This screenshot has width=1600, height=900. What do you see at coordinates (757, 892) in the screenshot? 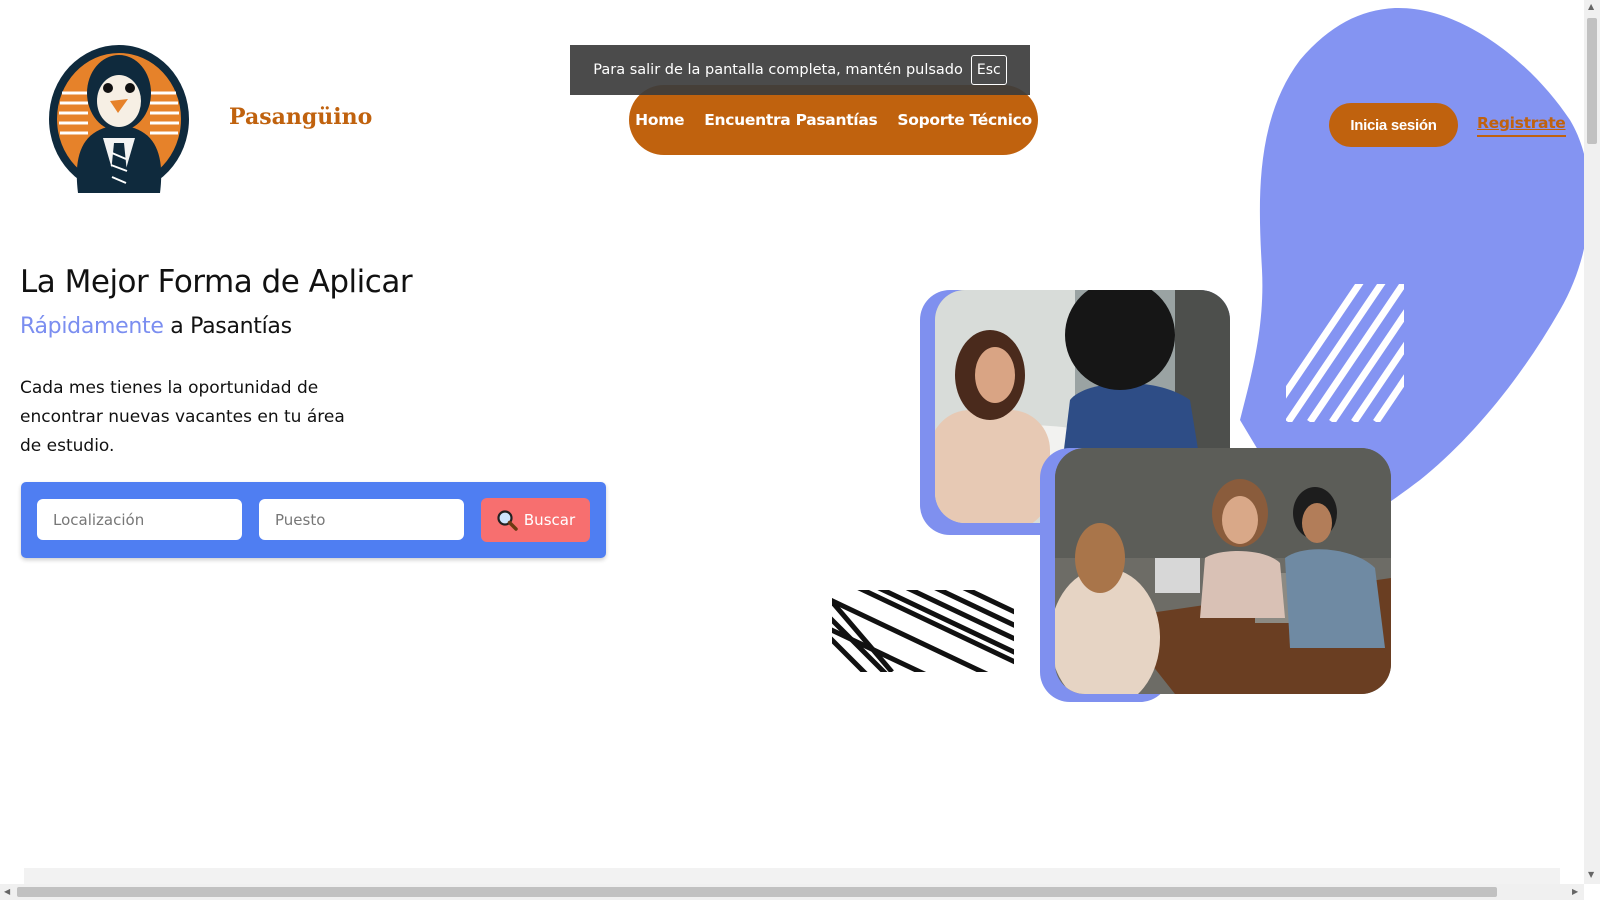
I see `horizontal-scroll-thumb` at bounding box center [757, 892].